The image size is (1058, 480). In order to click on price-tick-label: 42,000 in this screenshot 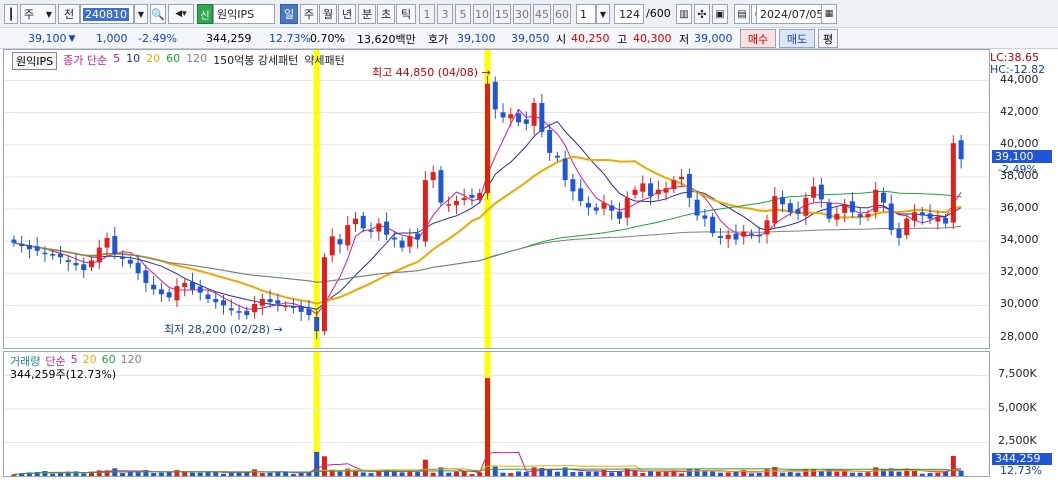, I will do `click(1019, 111)`.